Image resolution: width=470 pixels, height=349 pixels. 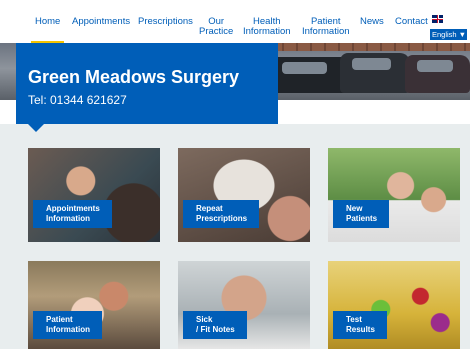 What do you see at coordinates (394, 305) in the screenshot?
I see `tile-test-results: Test Results` at bounding box center [394, 305].